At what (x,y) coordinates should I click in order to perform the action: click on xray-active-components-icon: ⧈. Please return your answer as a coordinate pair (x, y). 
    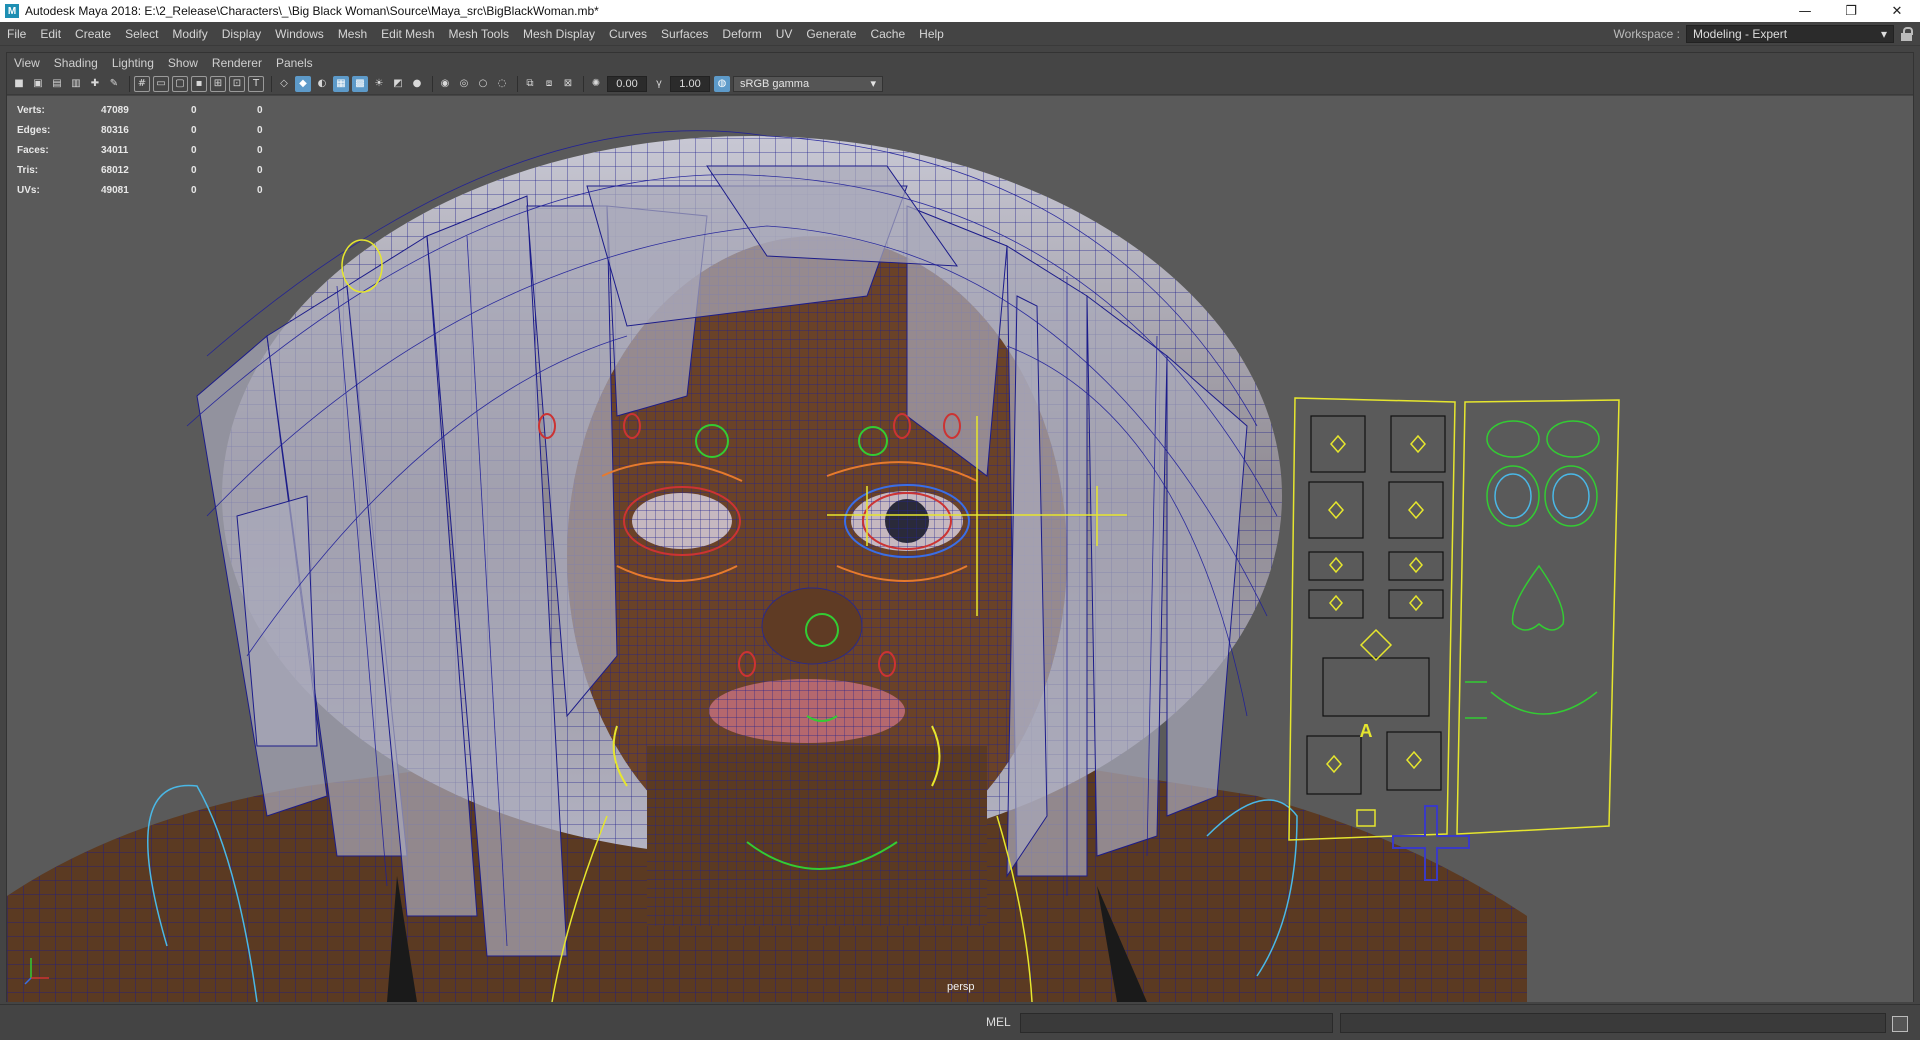
    Looking at the image, I should click on (549, 84).